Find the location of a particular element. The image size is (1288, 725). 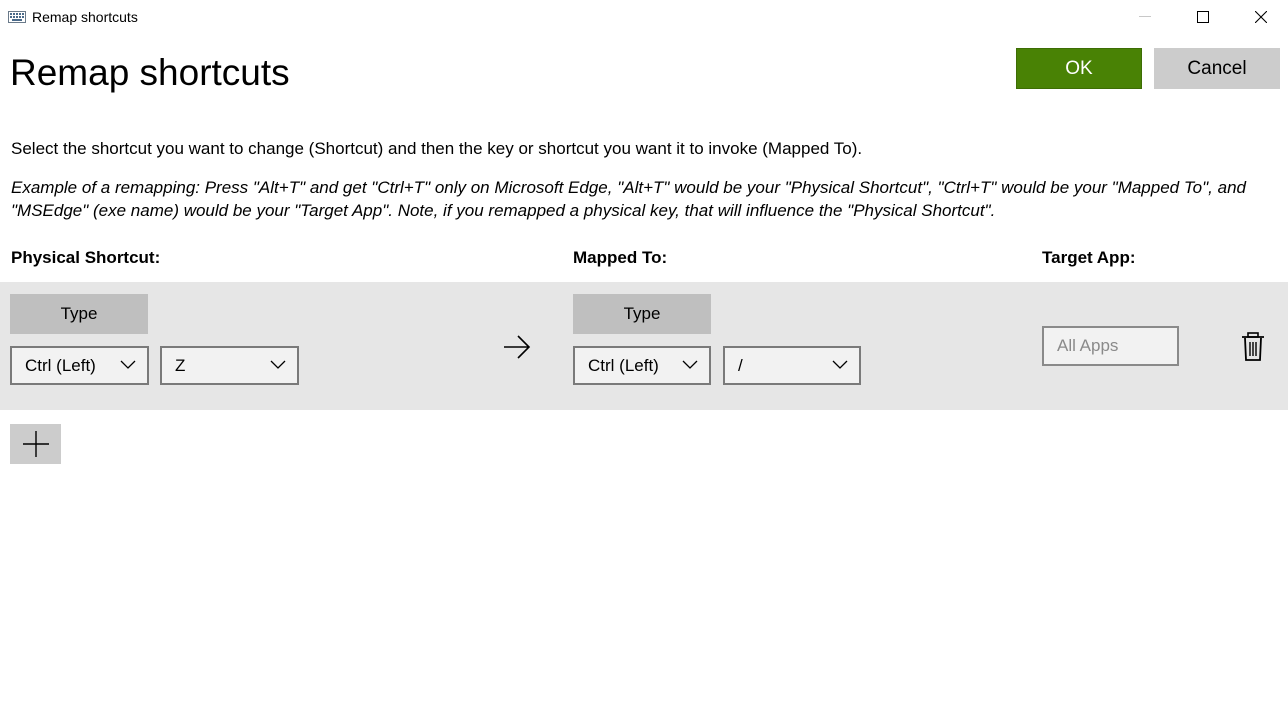

close-icon is located at coordinates (1261, 17).